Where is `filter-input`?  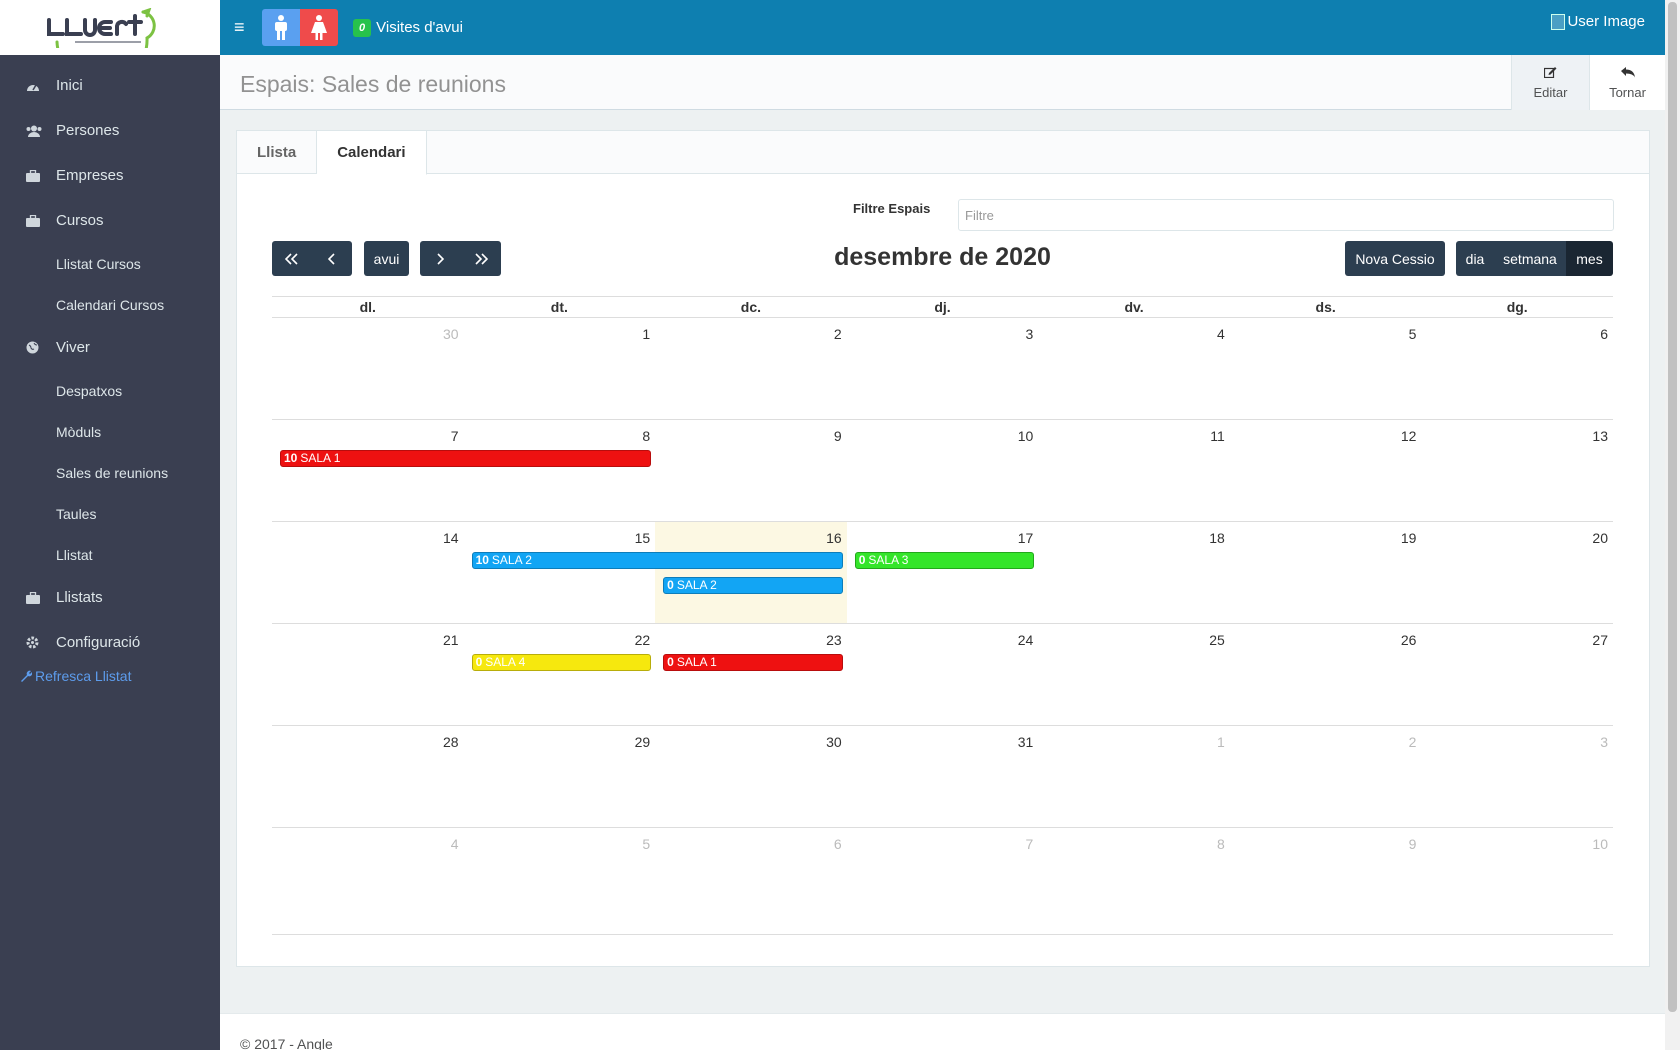
filter-input is located at coordinates (1286, 215).